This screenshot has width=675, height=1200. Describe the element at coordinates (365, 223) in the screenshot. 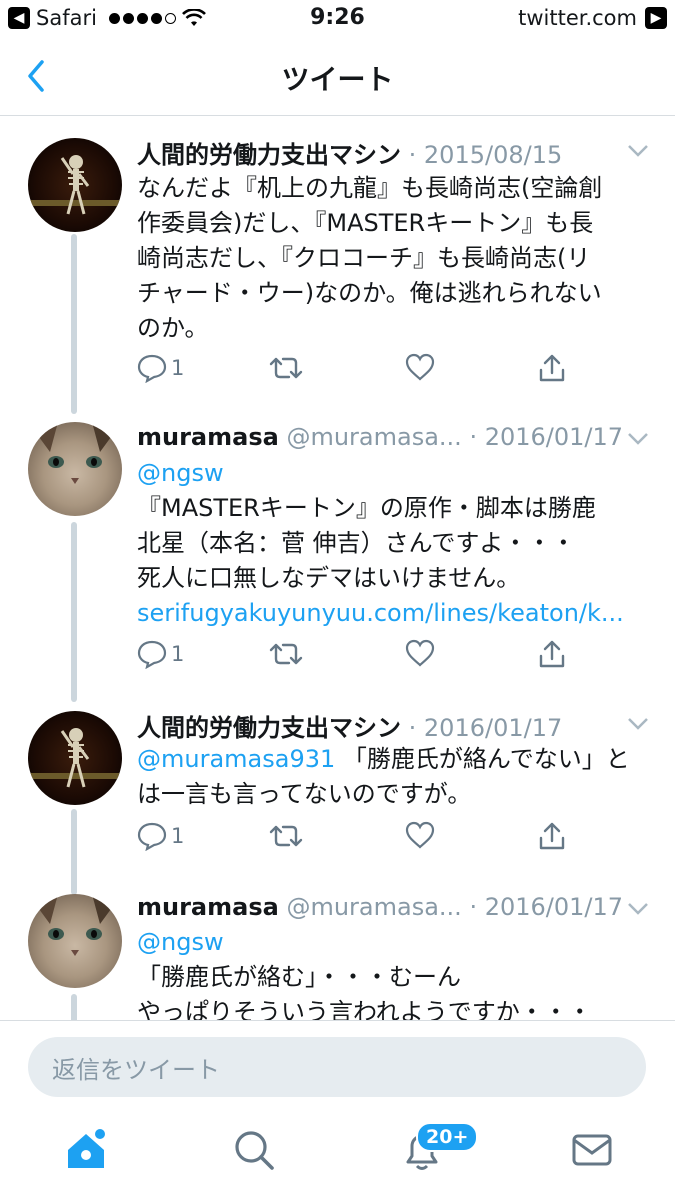

I see `tweet-line: 作委員会)だし、『MASTERキートン』も長` at that location.